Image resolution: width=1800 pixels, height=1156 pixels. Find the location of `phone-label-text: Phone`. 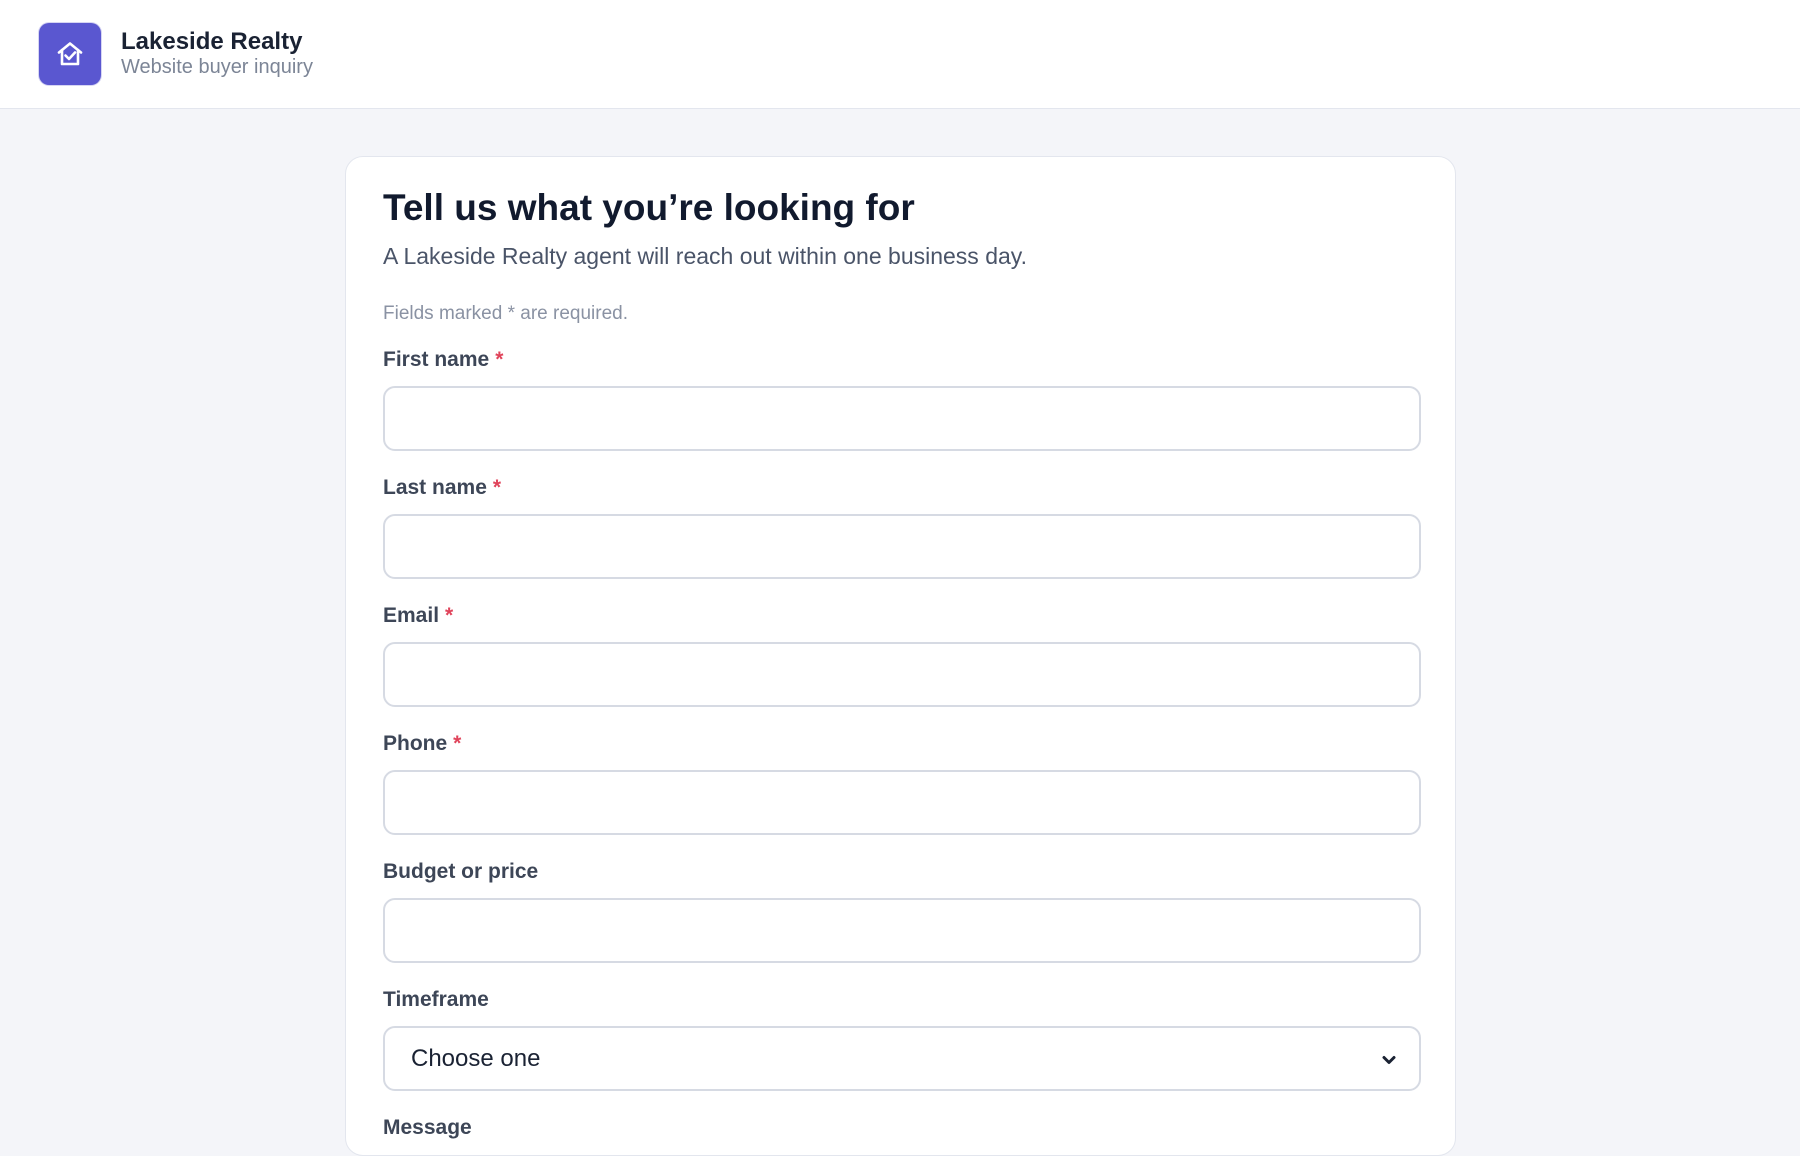

phone-label-text: Phone is located at coordinates (415, 743).